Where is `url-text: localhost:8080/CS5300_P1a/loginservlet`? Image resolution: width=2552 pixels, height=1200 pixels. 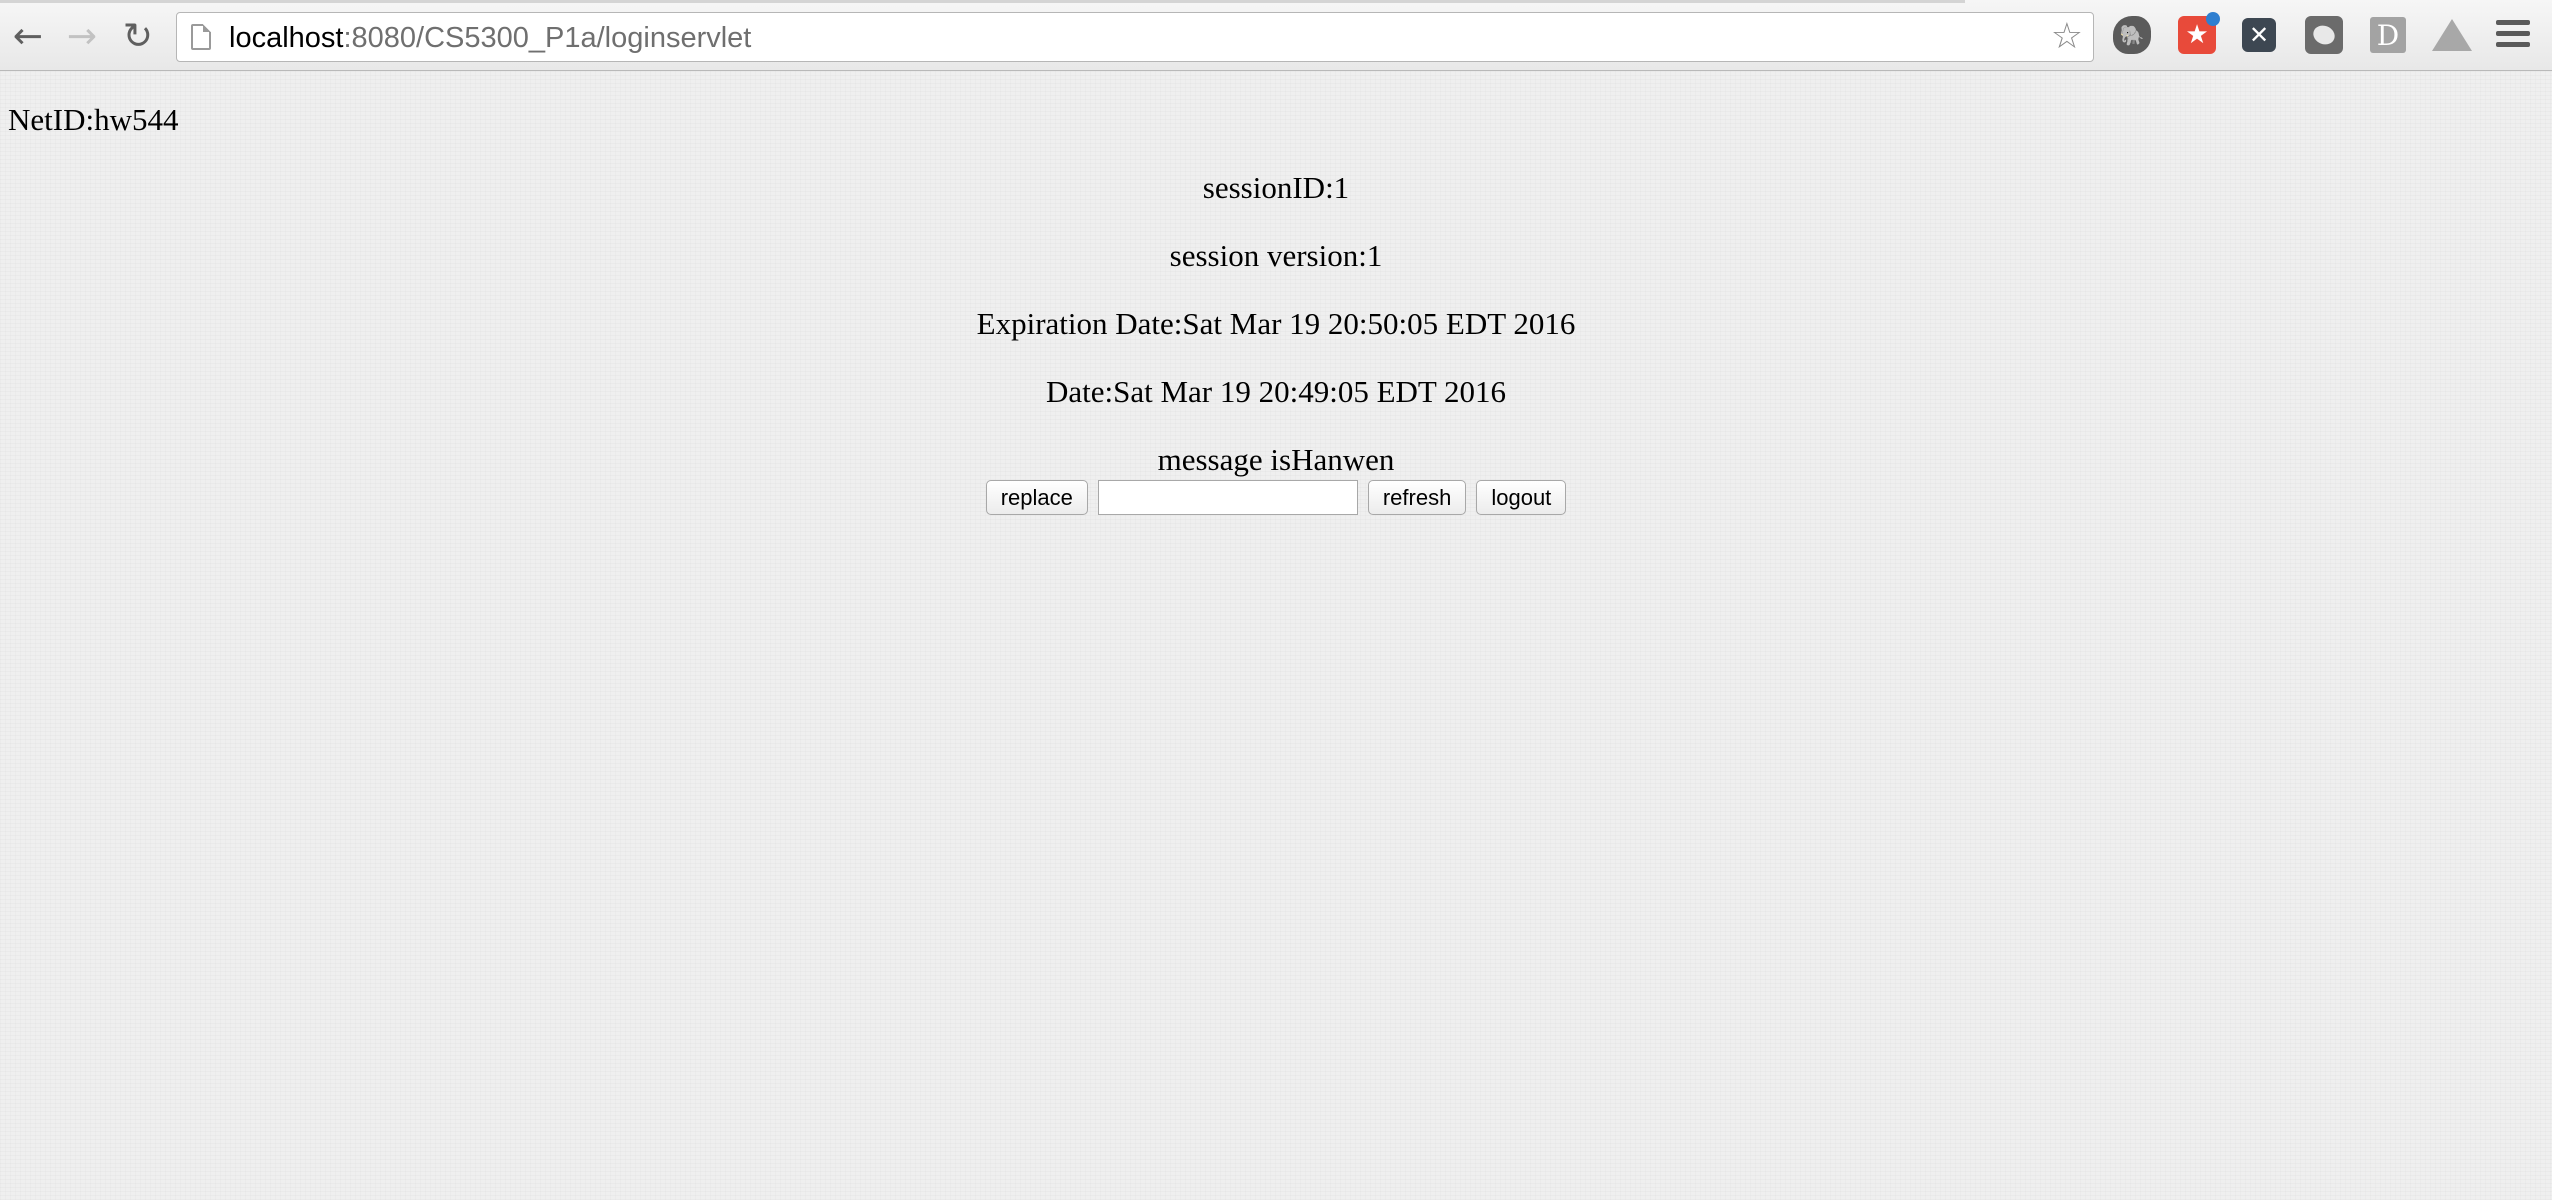 url-text: localhost:8080/CS5300_P1a/loginservlet is located at coordinates (490, 38).